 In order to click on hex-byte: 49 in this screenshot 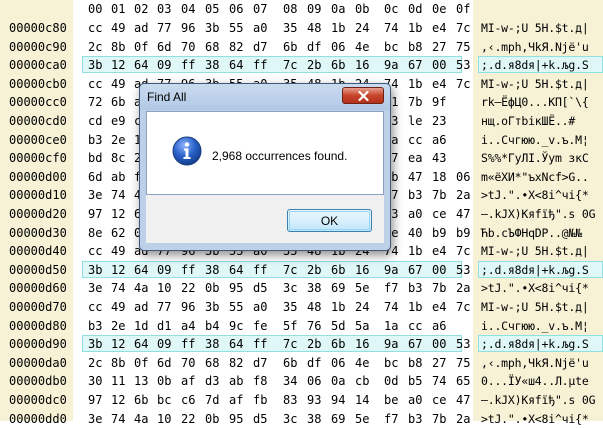, I will do `click(118, 84)`.